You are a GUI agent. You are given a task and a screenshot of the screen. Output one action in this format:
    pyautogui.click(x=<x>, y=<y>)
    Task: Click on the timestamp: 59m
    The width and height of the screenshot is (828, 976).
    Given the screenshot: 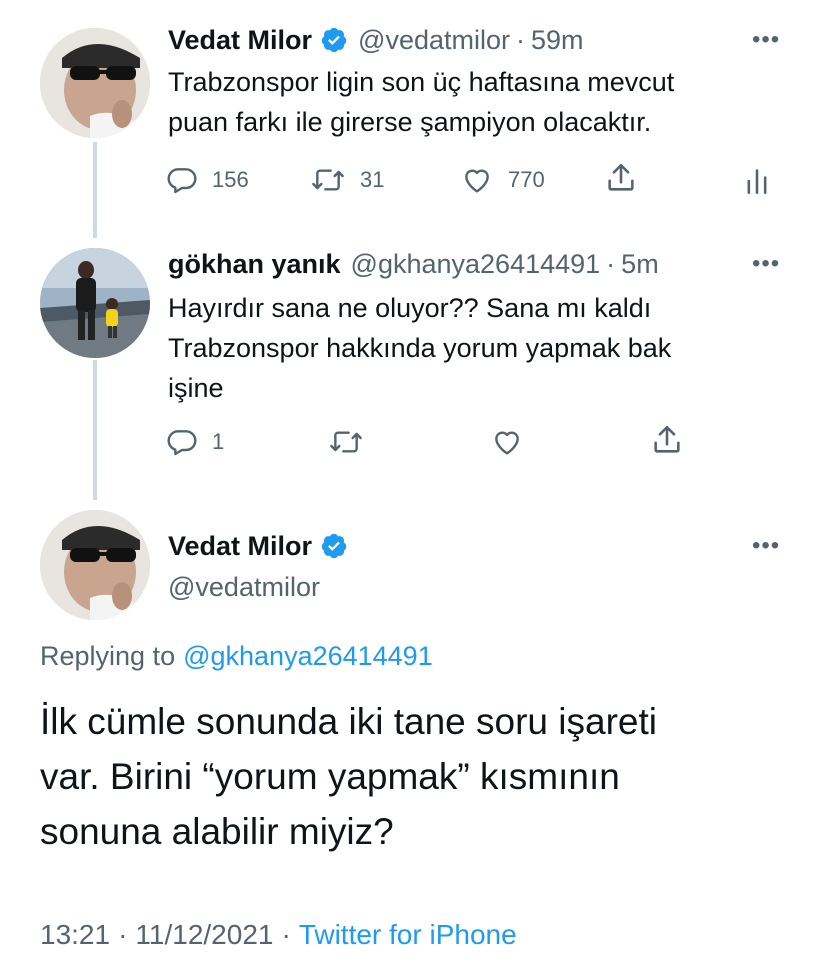 What is the action you would take?
    pyautogui.click(x=557, y=40)
    